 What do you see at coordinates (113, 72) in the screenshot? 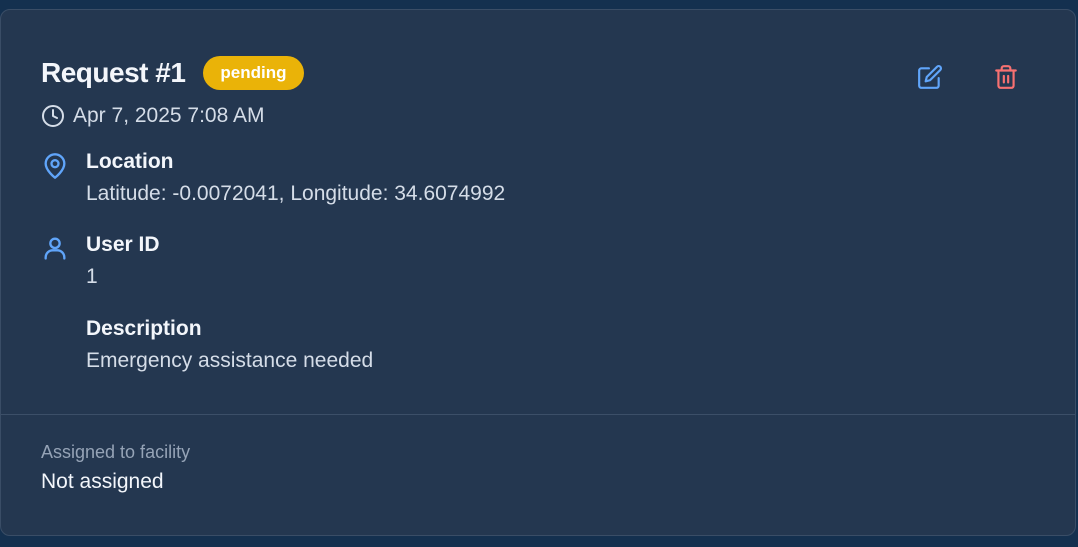
I see `request-title: Request #1` at bounding box center [113, 72].